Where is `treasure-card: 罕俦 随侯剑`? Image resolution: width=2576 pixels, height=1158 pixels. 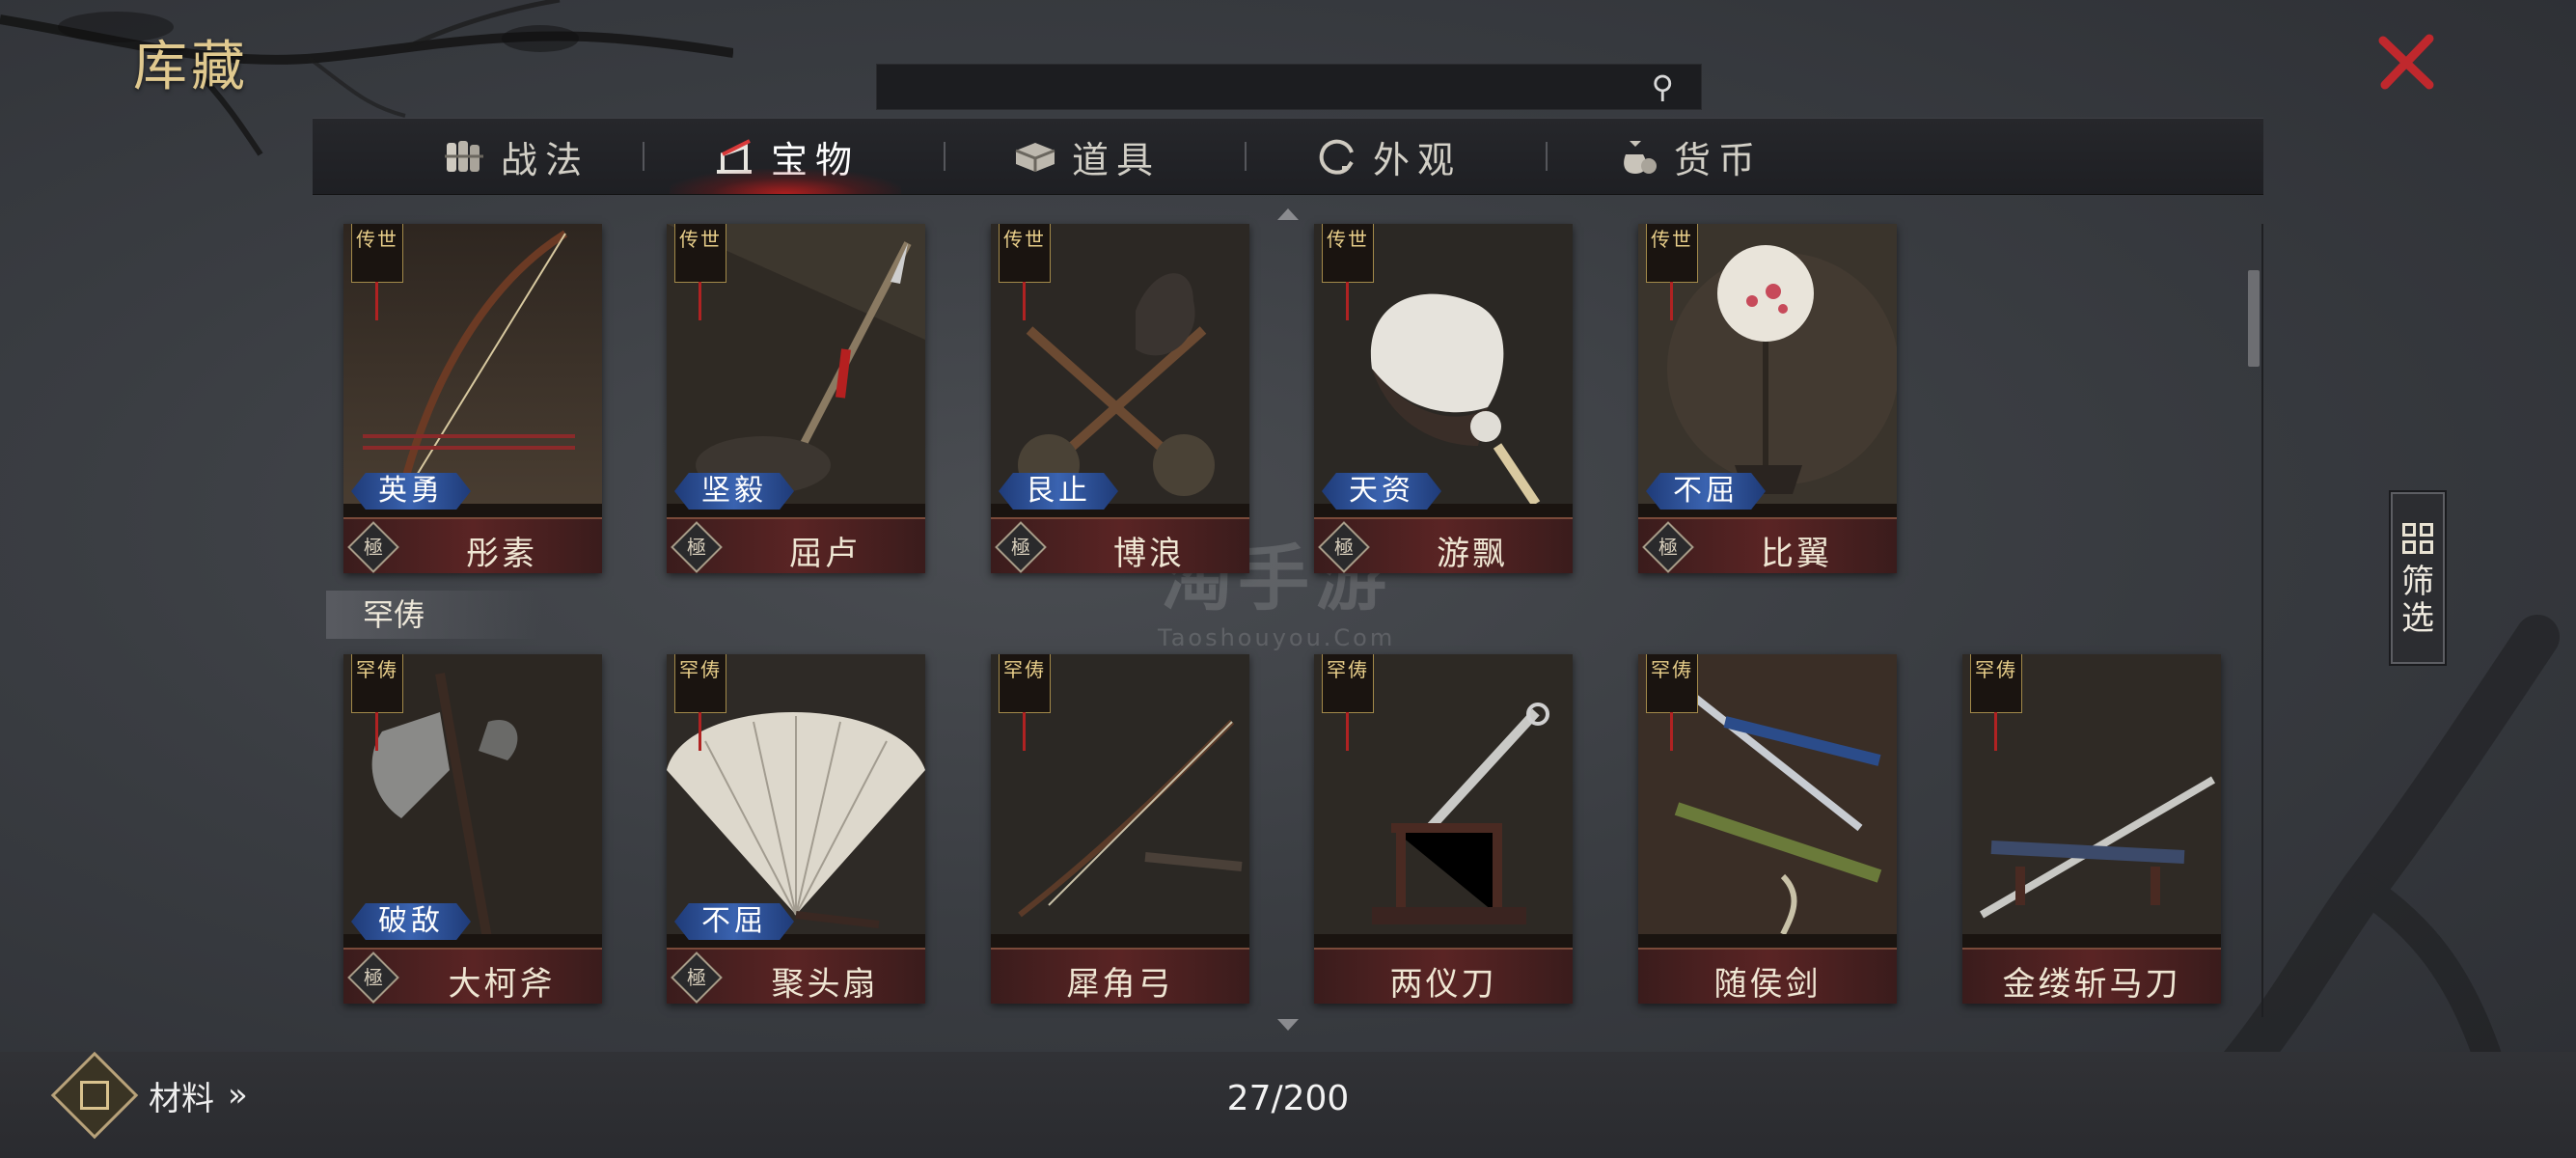
treasure-card: 罕俦 随侯剑 is located at coordinates (1767, 829).